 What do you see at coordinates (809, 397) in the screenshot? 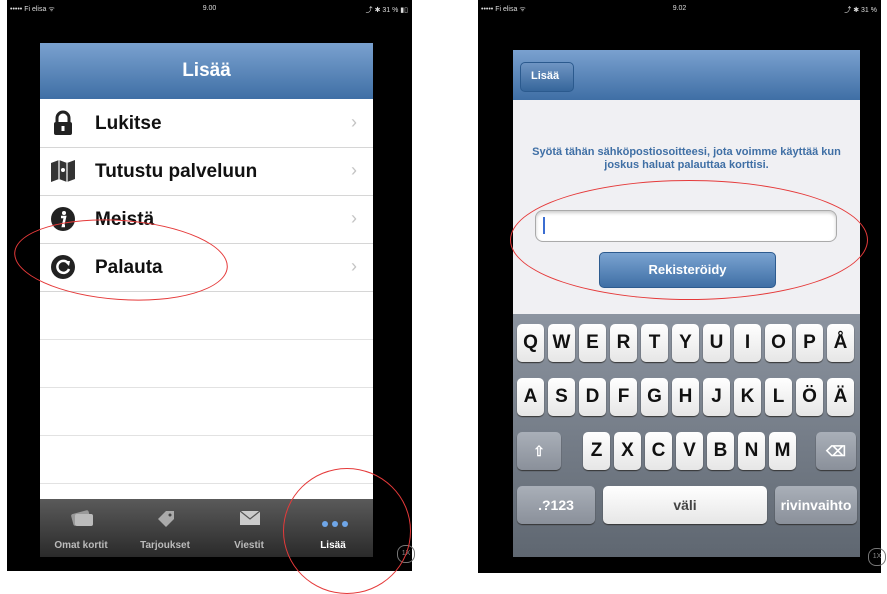
I see `key-ö: Ö` at bounding box center [809, 397].